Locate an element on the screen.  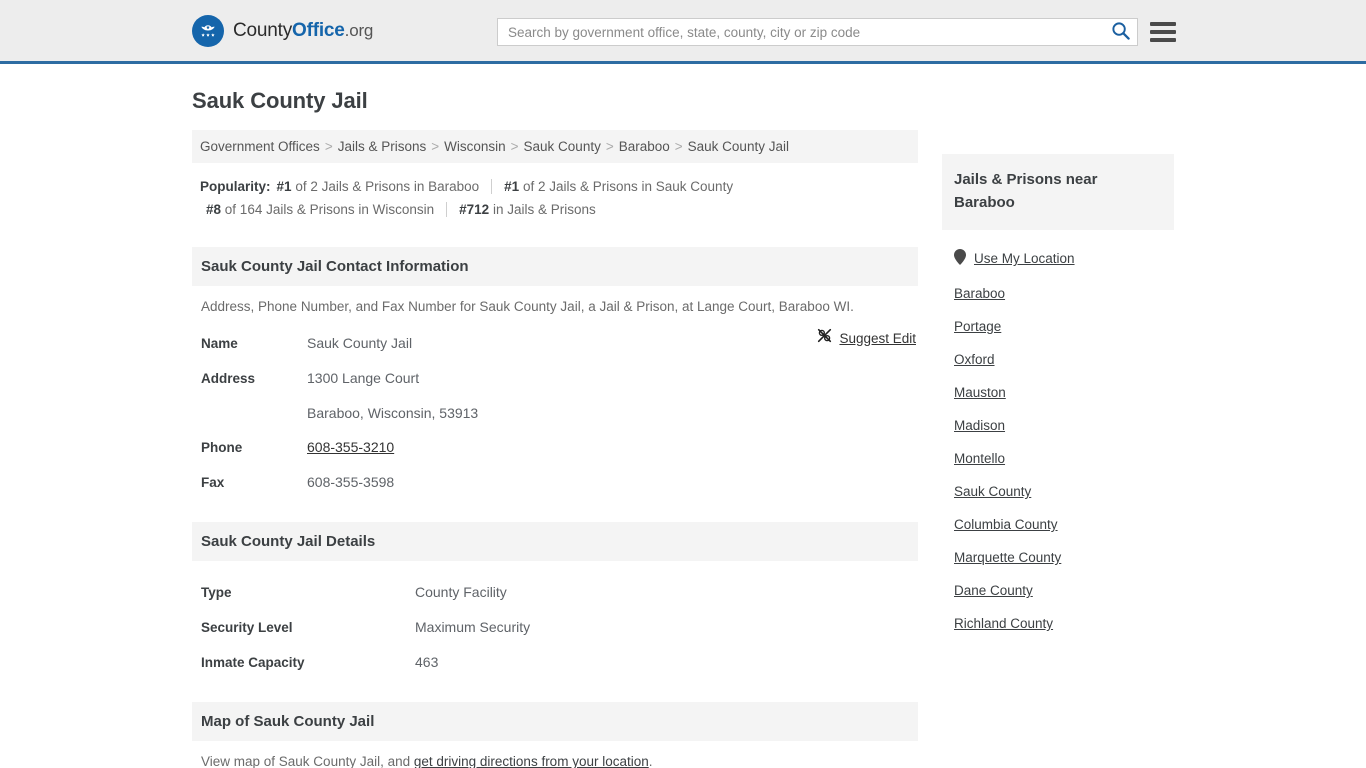
contact-label-fax: Fax is located at coordinates (213, 482).